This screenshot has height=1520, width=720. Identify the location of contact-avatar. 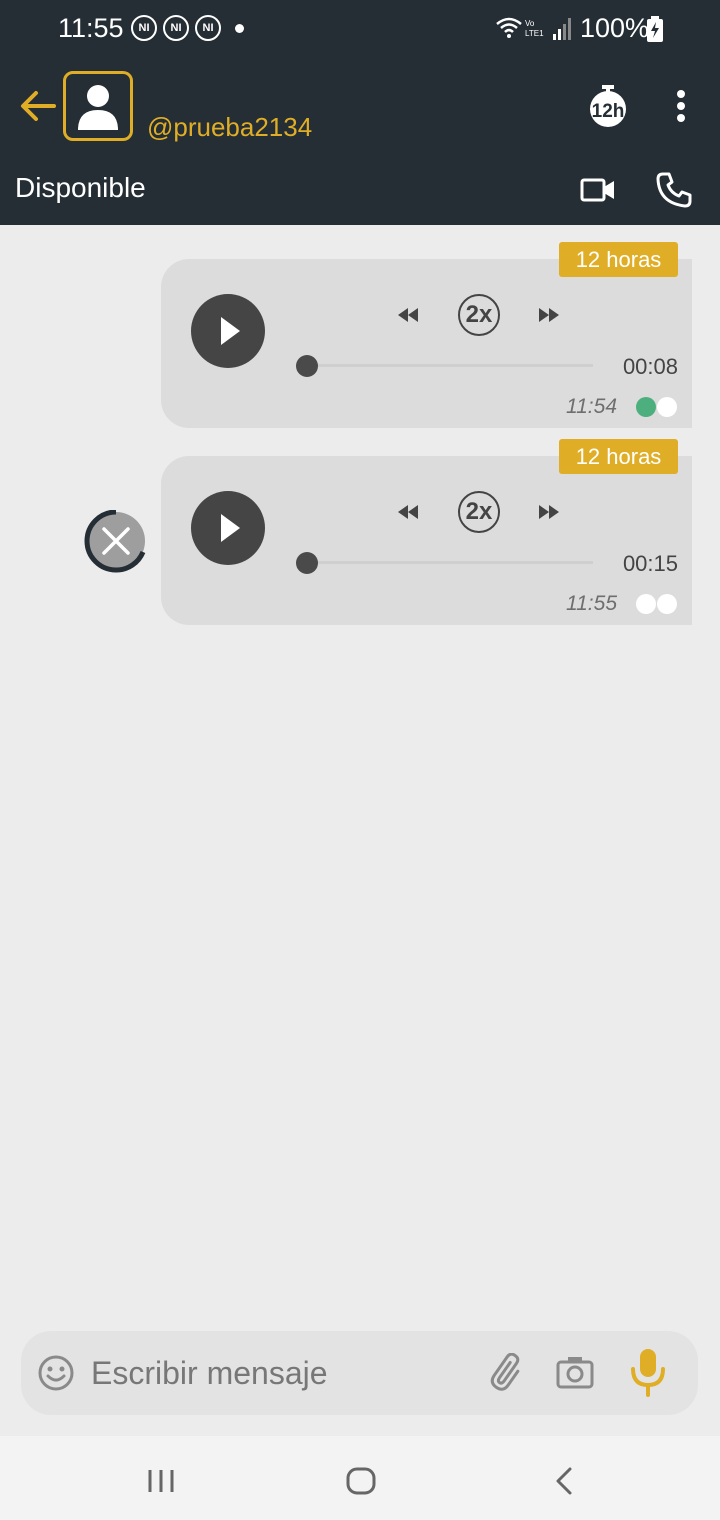
(98, 106).